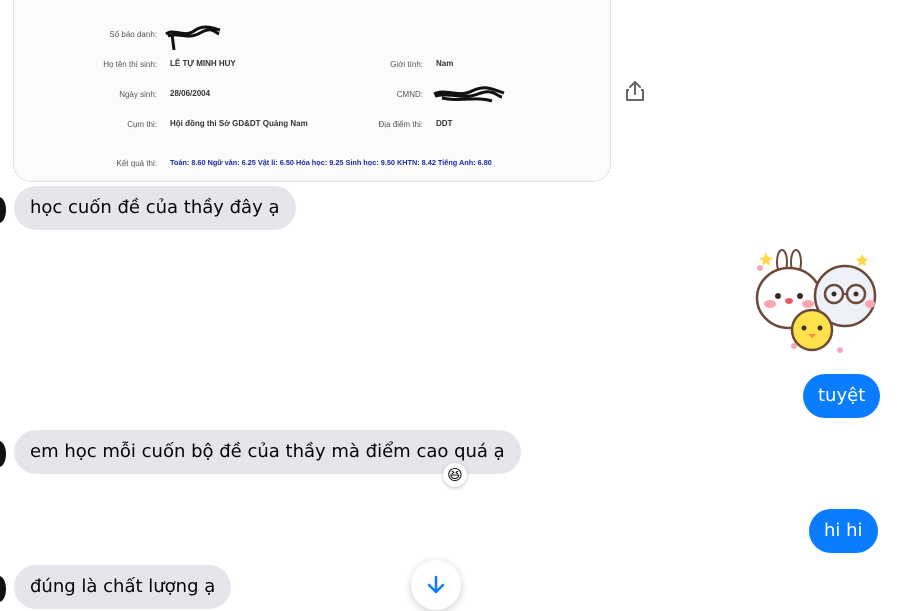 This screenshot has width=898, height=611. I want to click on cmnd-label: CMND:, so click(409, 94).